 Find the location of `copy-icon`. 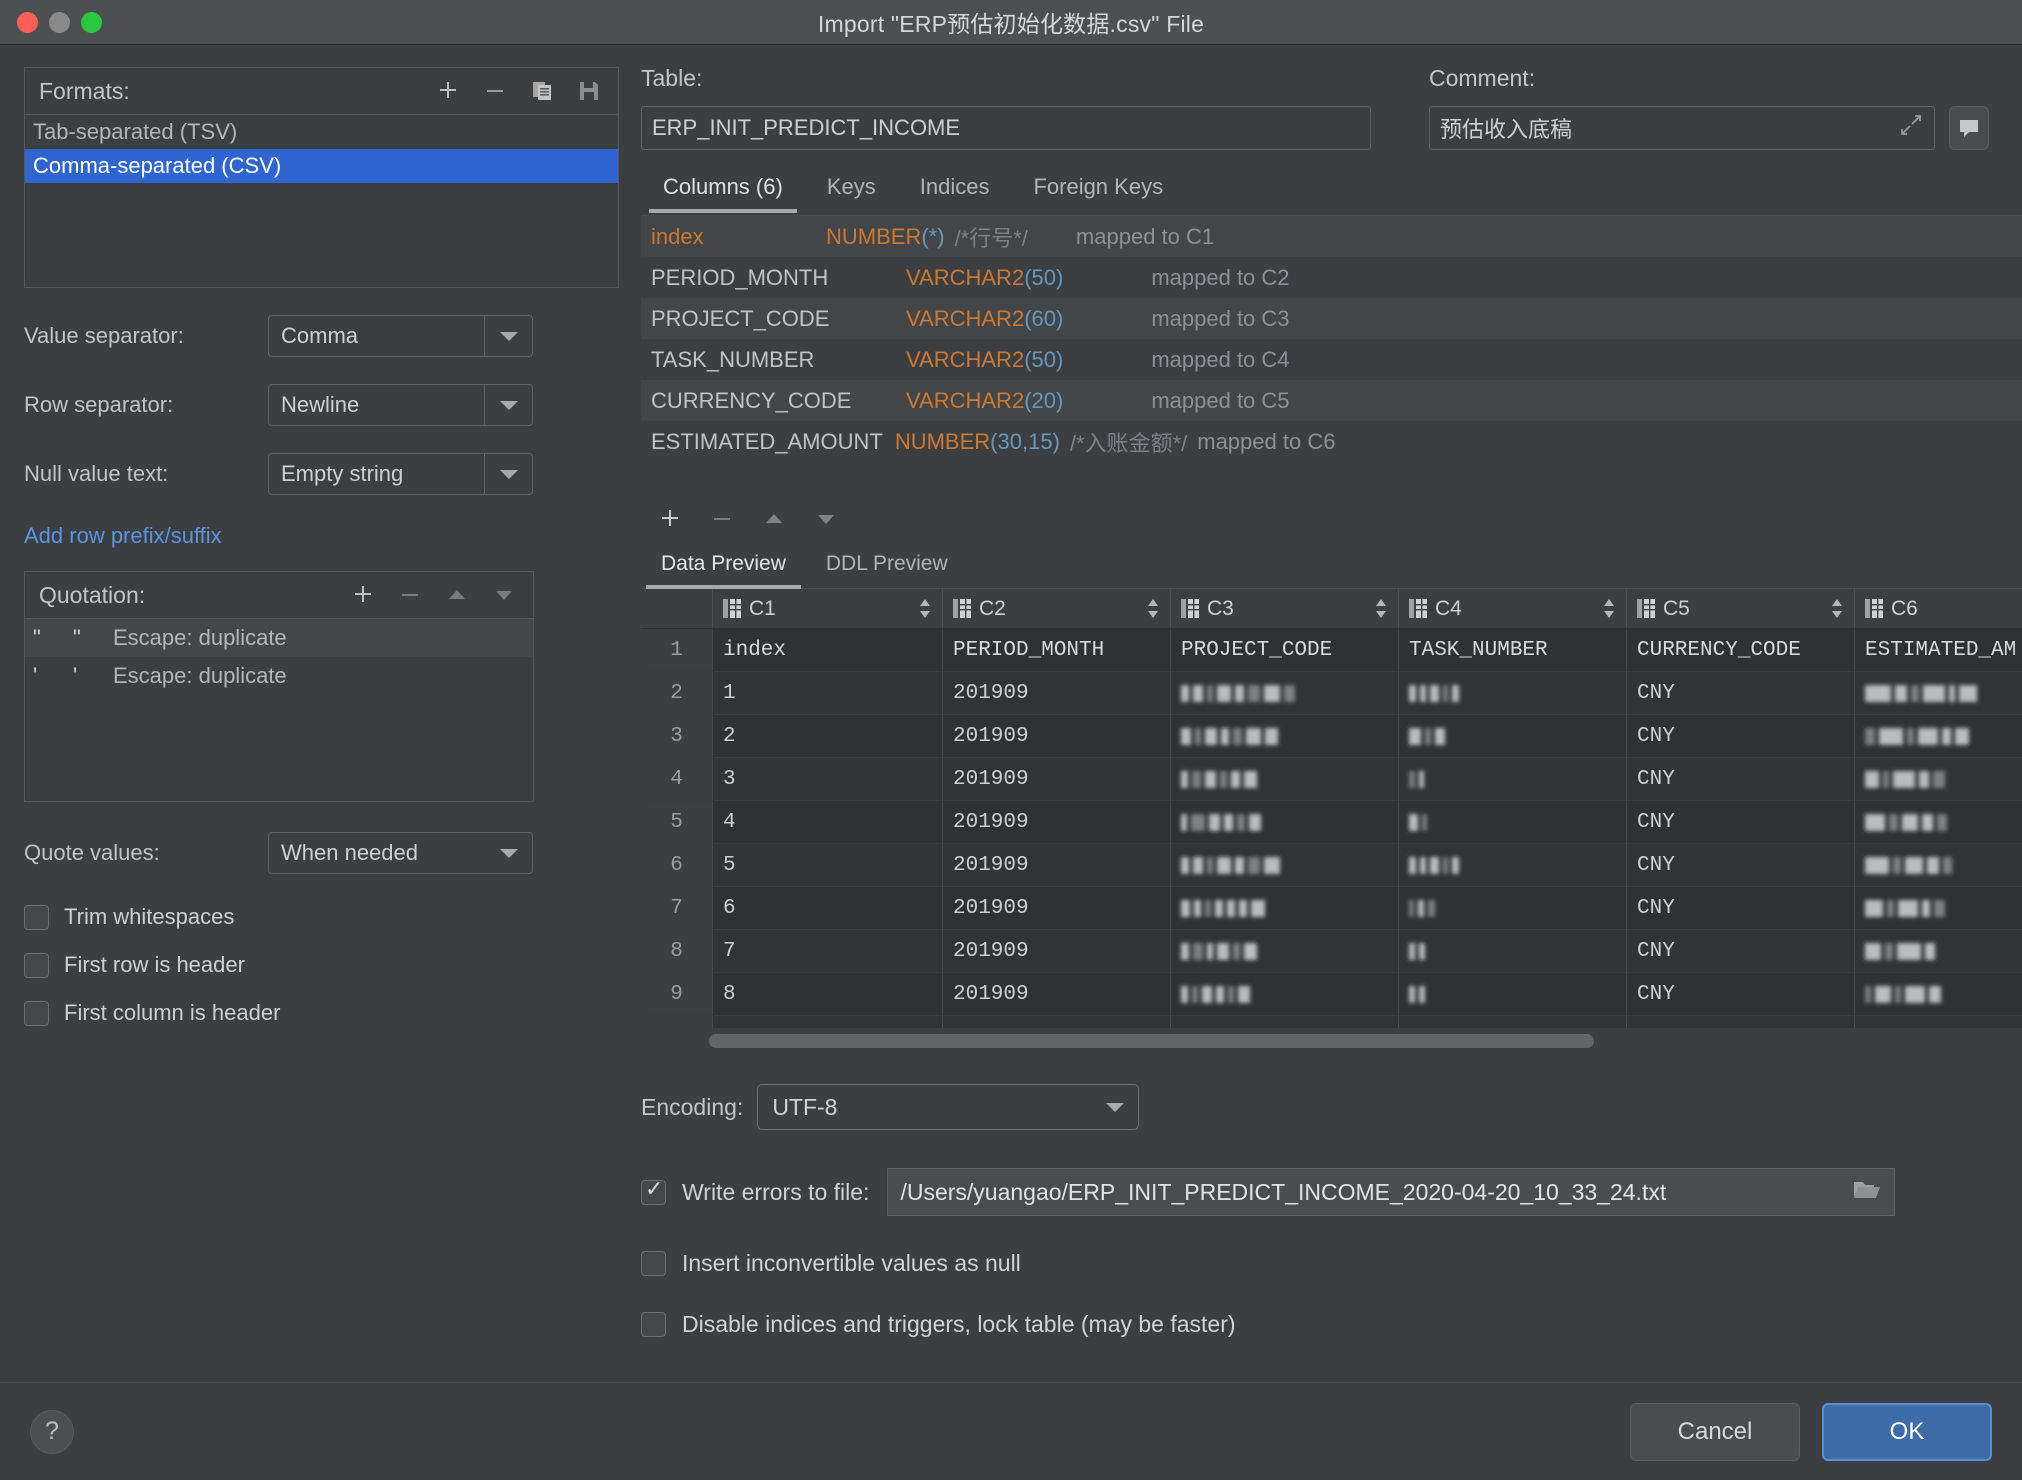

copy-icon is located at coordinates (542, 91).